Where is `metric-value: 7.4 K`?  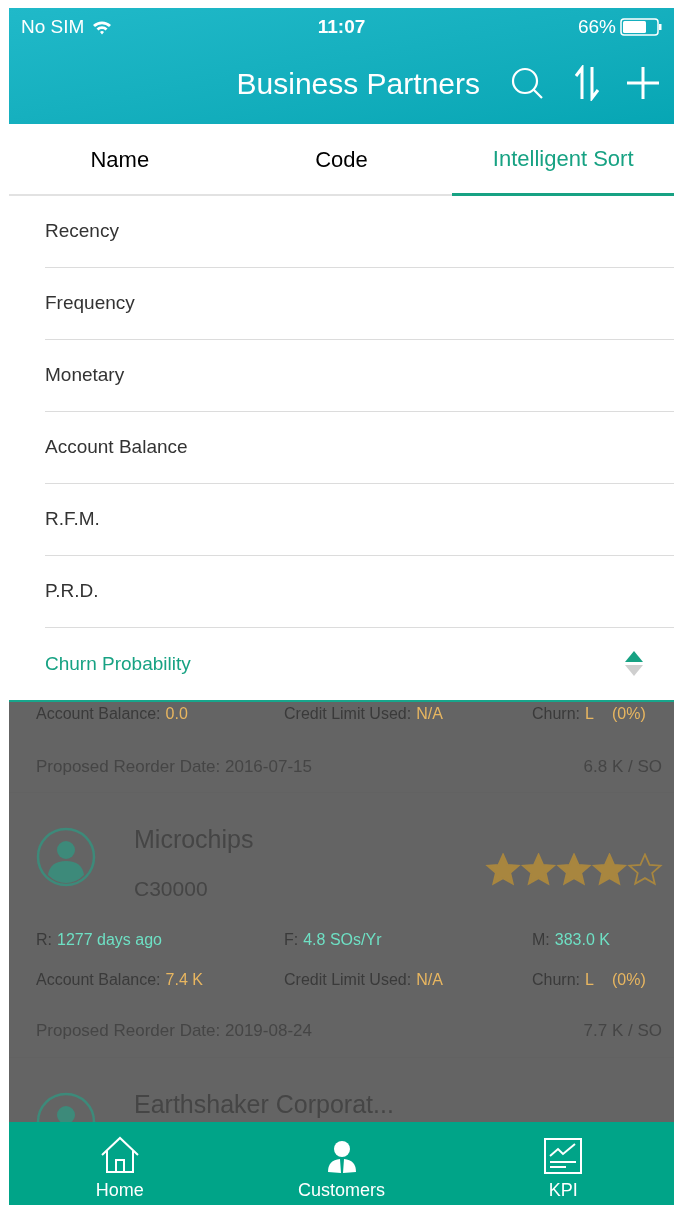 metric-value: 7.4 K is located at coordinates (184, 980).